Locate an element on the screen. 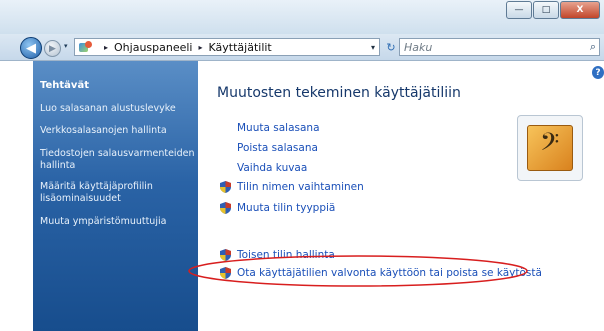  breadcrumb-user-accounts: Käyttäjätilit is located at coordinates (240, 47).